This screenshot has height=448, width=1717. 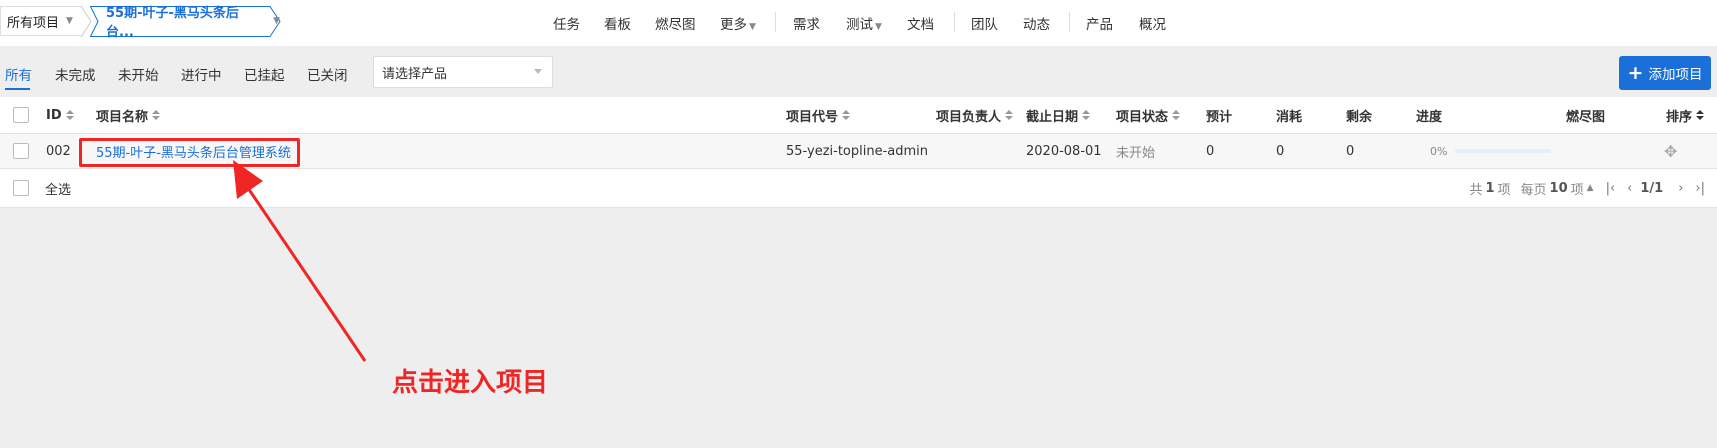 I want to click on nav-team: 团队, so click(x=984, y=23).